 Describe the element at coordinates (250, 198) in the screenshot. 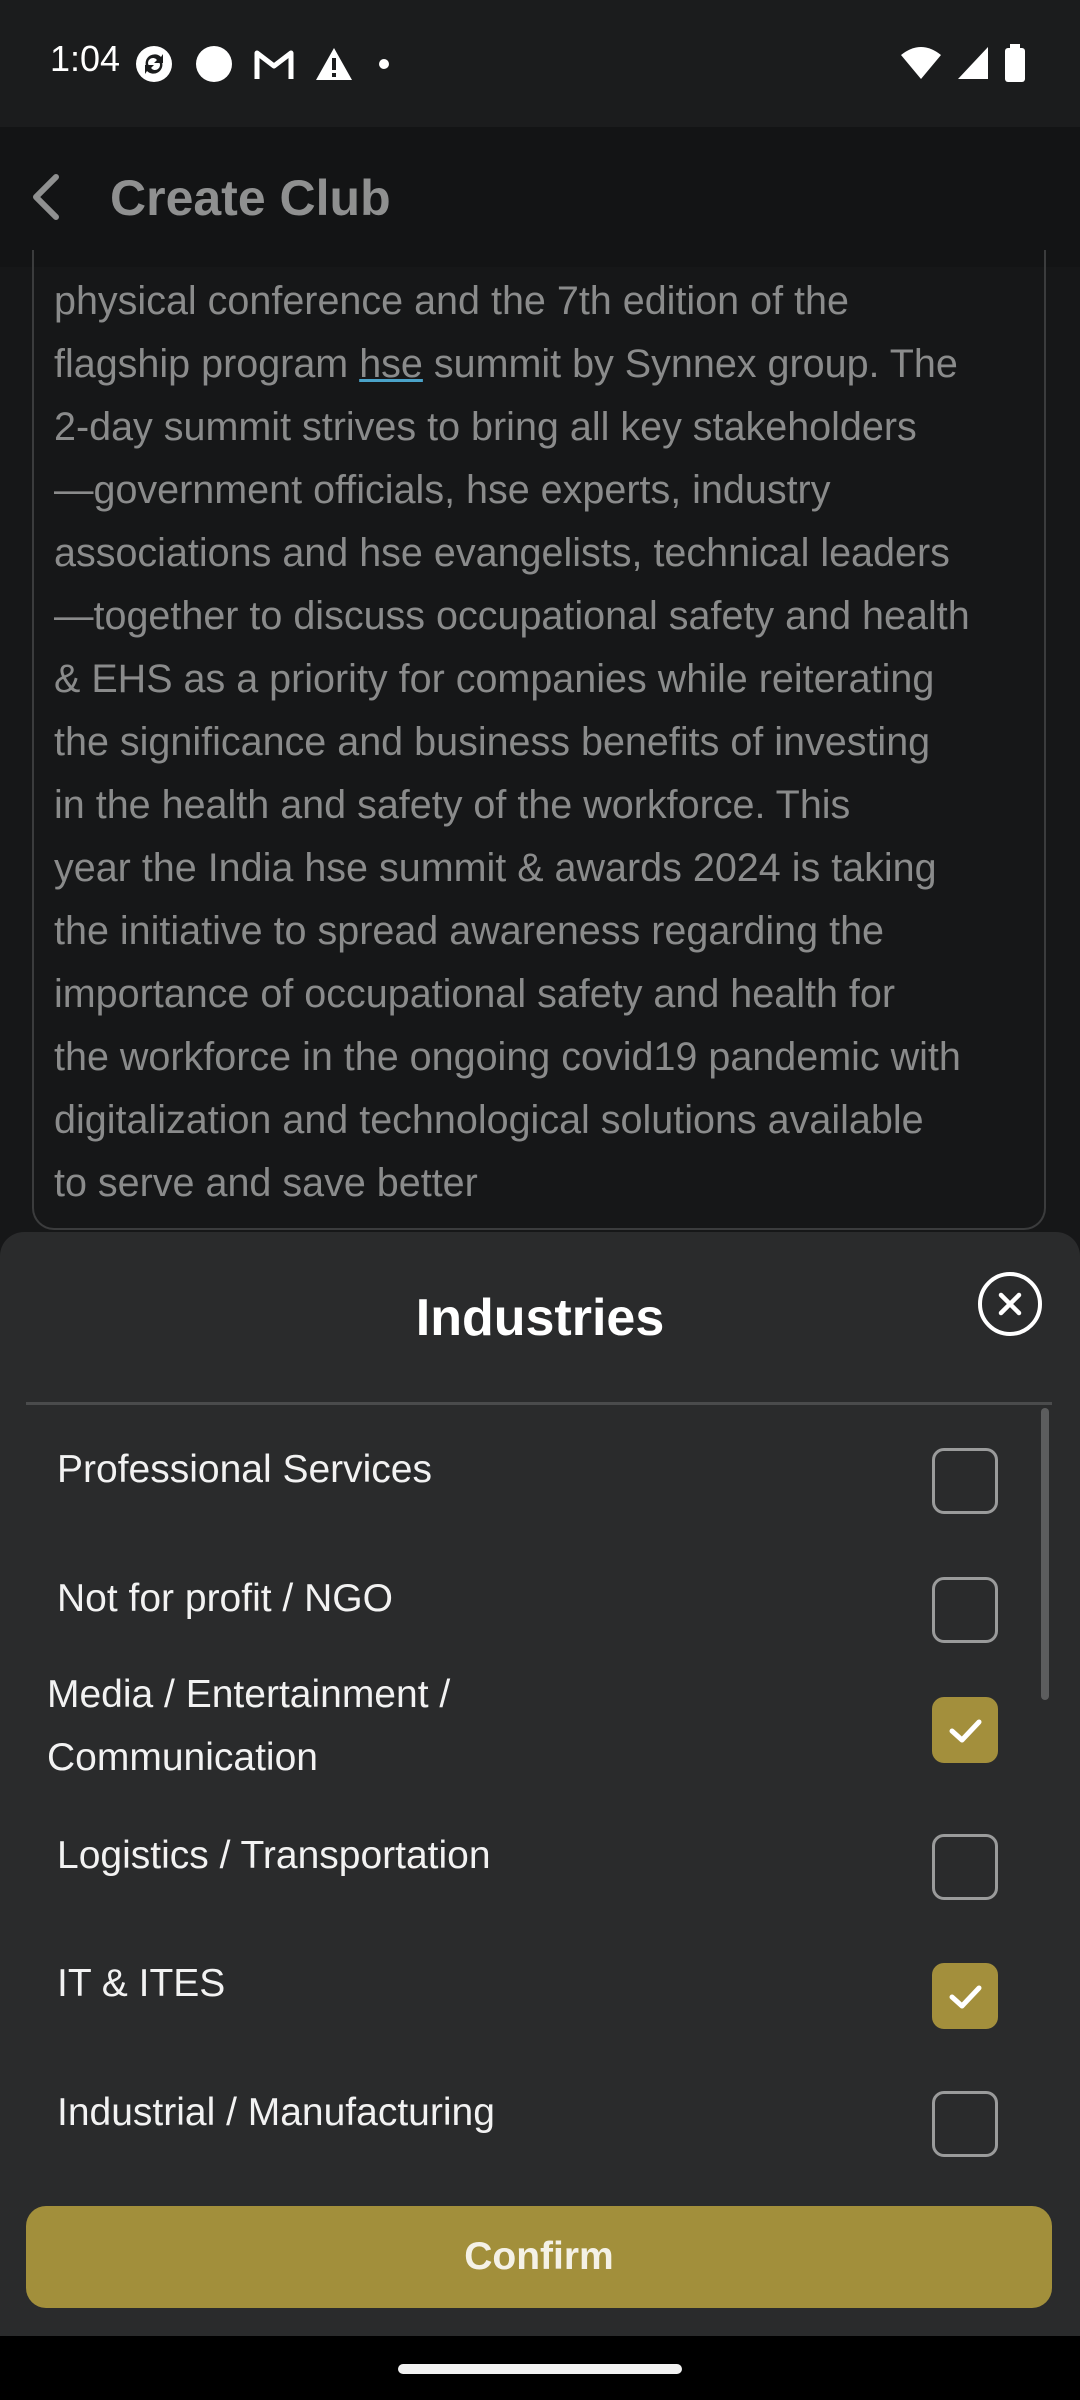

I see `page-title: Create Club` at that location.